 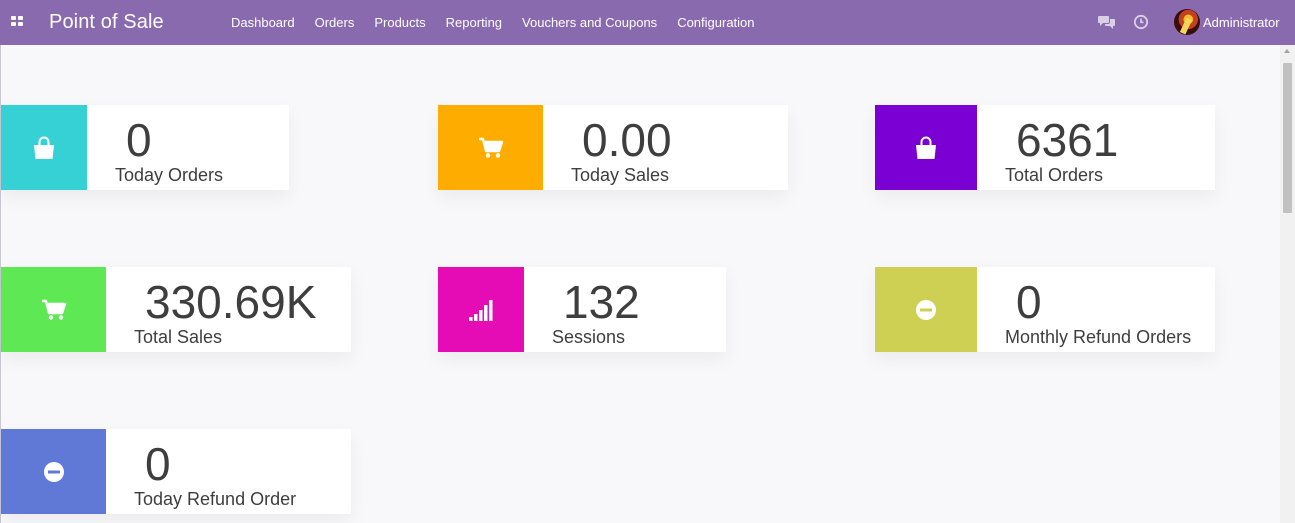 I want to click on tile-today-orders: 0 Today Orders, so click(x=145, y=147).